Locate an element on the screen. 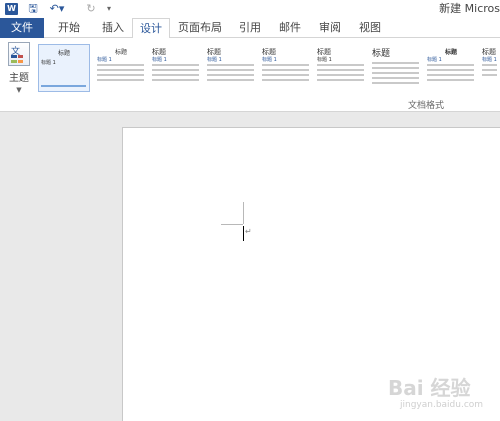  tab-review: 审阅 is located at coordinates (330, 28).